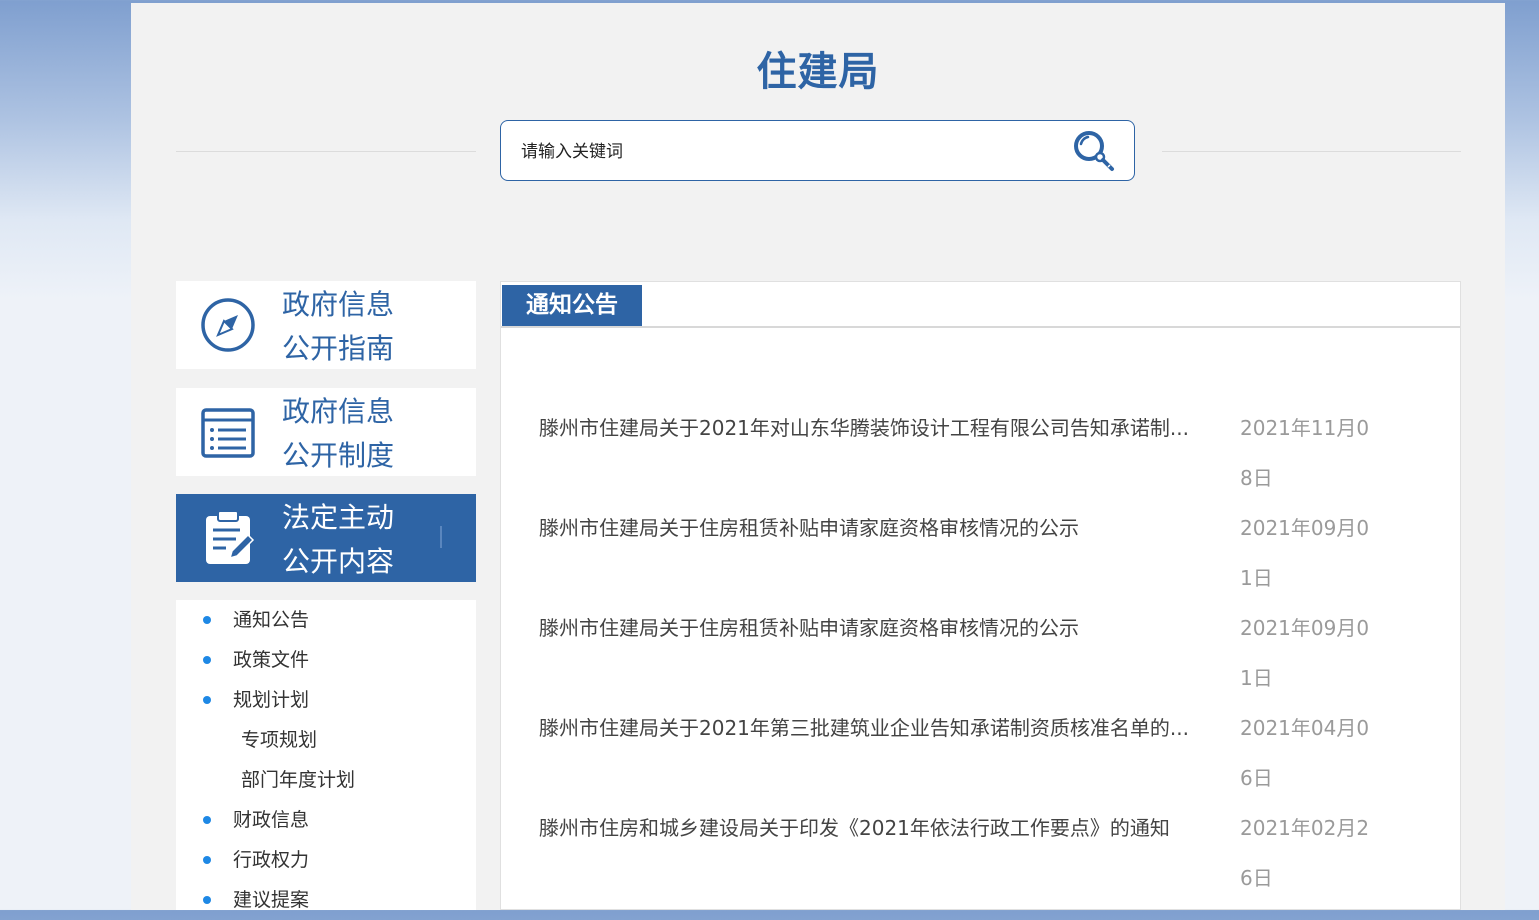  I want to click on tab-notice: 通知公告, so click(572, 305).